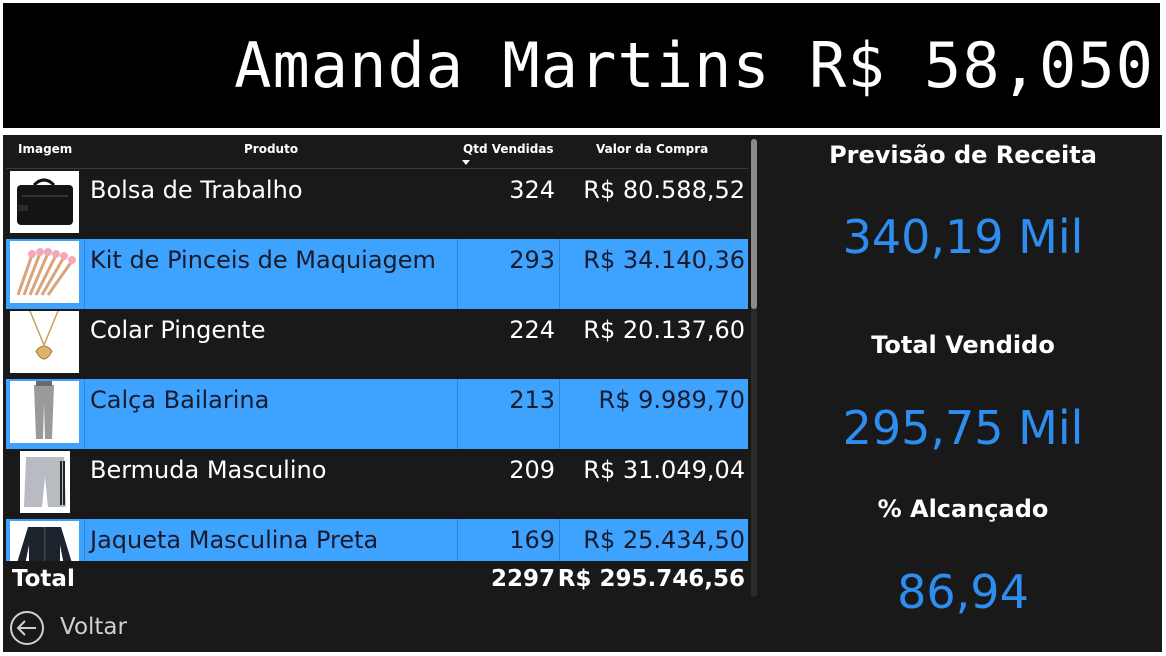 The height and width of the screenshot is (656, 1166). What do you see at coordinates (963, 509) in the screenshot?
I see `kpi-achieved-title: % Alcançado` at bounding box center [963, 509].